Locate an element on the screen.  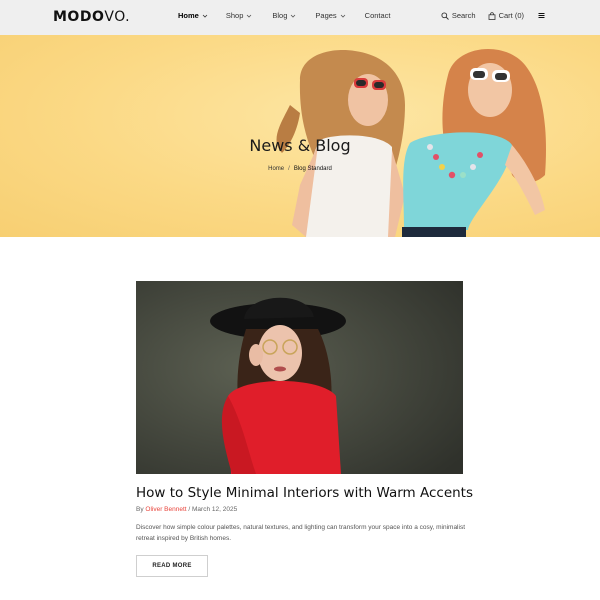
read-more-button: READ MORE is located at coordinates (172, 566).